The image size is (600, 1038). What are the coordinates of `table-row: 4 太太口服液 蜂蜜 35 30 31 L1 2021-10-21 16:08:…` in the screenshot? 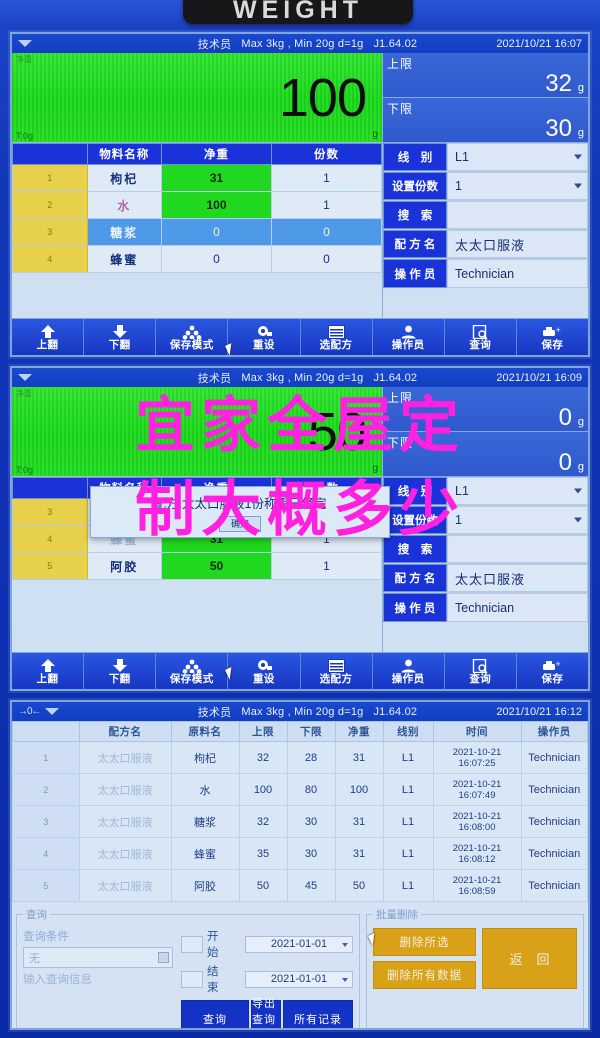 It's located at (300, 853).